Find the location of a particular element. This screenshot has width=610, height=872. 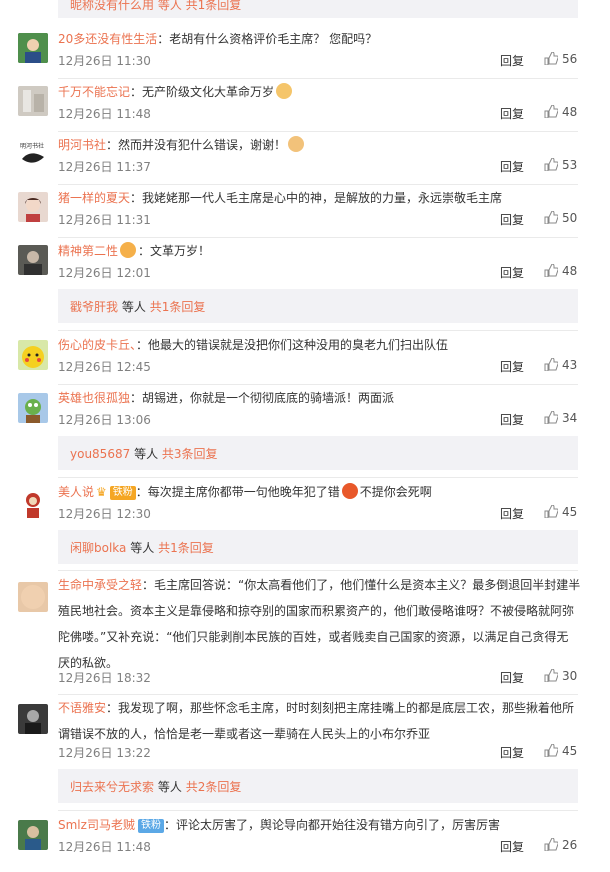

username: Smlz司马老贼 is located at coordinates (96, 825).